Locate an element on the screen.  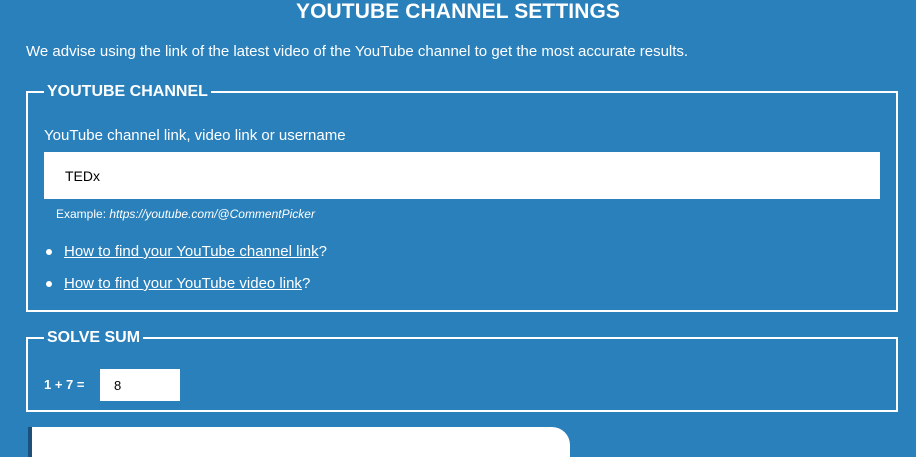
youtube-channel-legend: YOUTUBE CHANNEL is located at coordinates (127, 91).